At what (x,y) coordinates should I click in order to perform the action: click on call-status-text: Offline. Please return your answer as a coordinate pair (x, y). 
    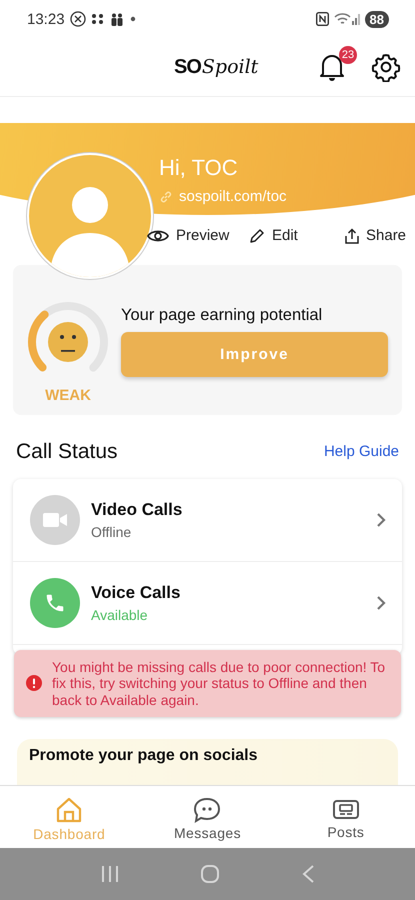
    Looking at the image, I should click on (111, 532).